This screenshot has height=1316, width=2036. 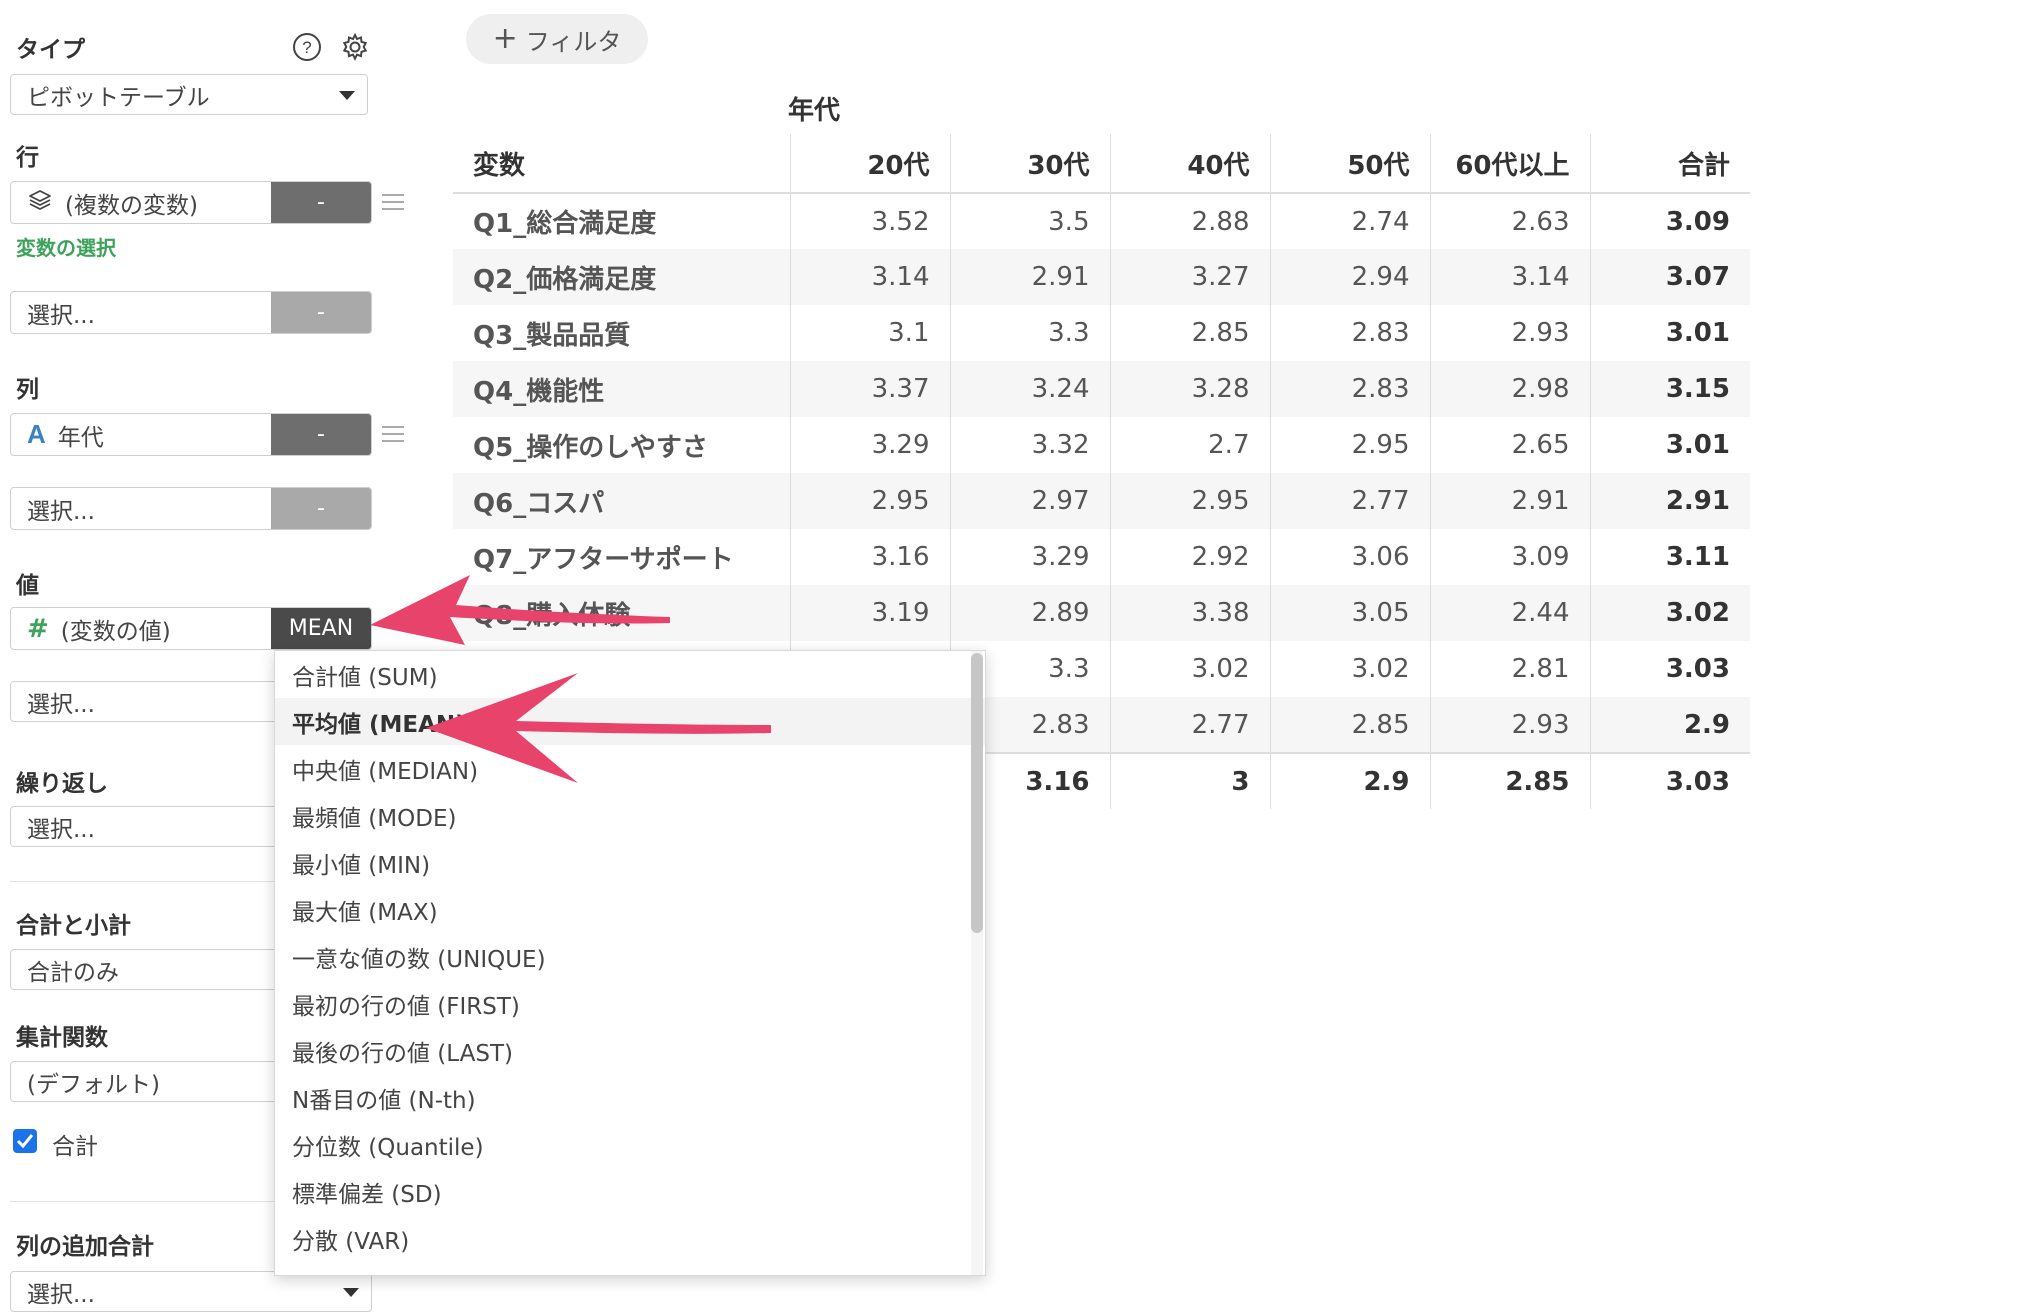 I want to click on table-row: Q7_アフターサポート 3.16 3.29 2.92 3.06 3.09 3.11, so click(x=1101, y=557).